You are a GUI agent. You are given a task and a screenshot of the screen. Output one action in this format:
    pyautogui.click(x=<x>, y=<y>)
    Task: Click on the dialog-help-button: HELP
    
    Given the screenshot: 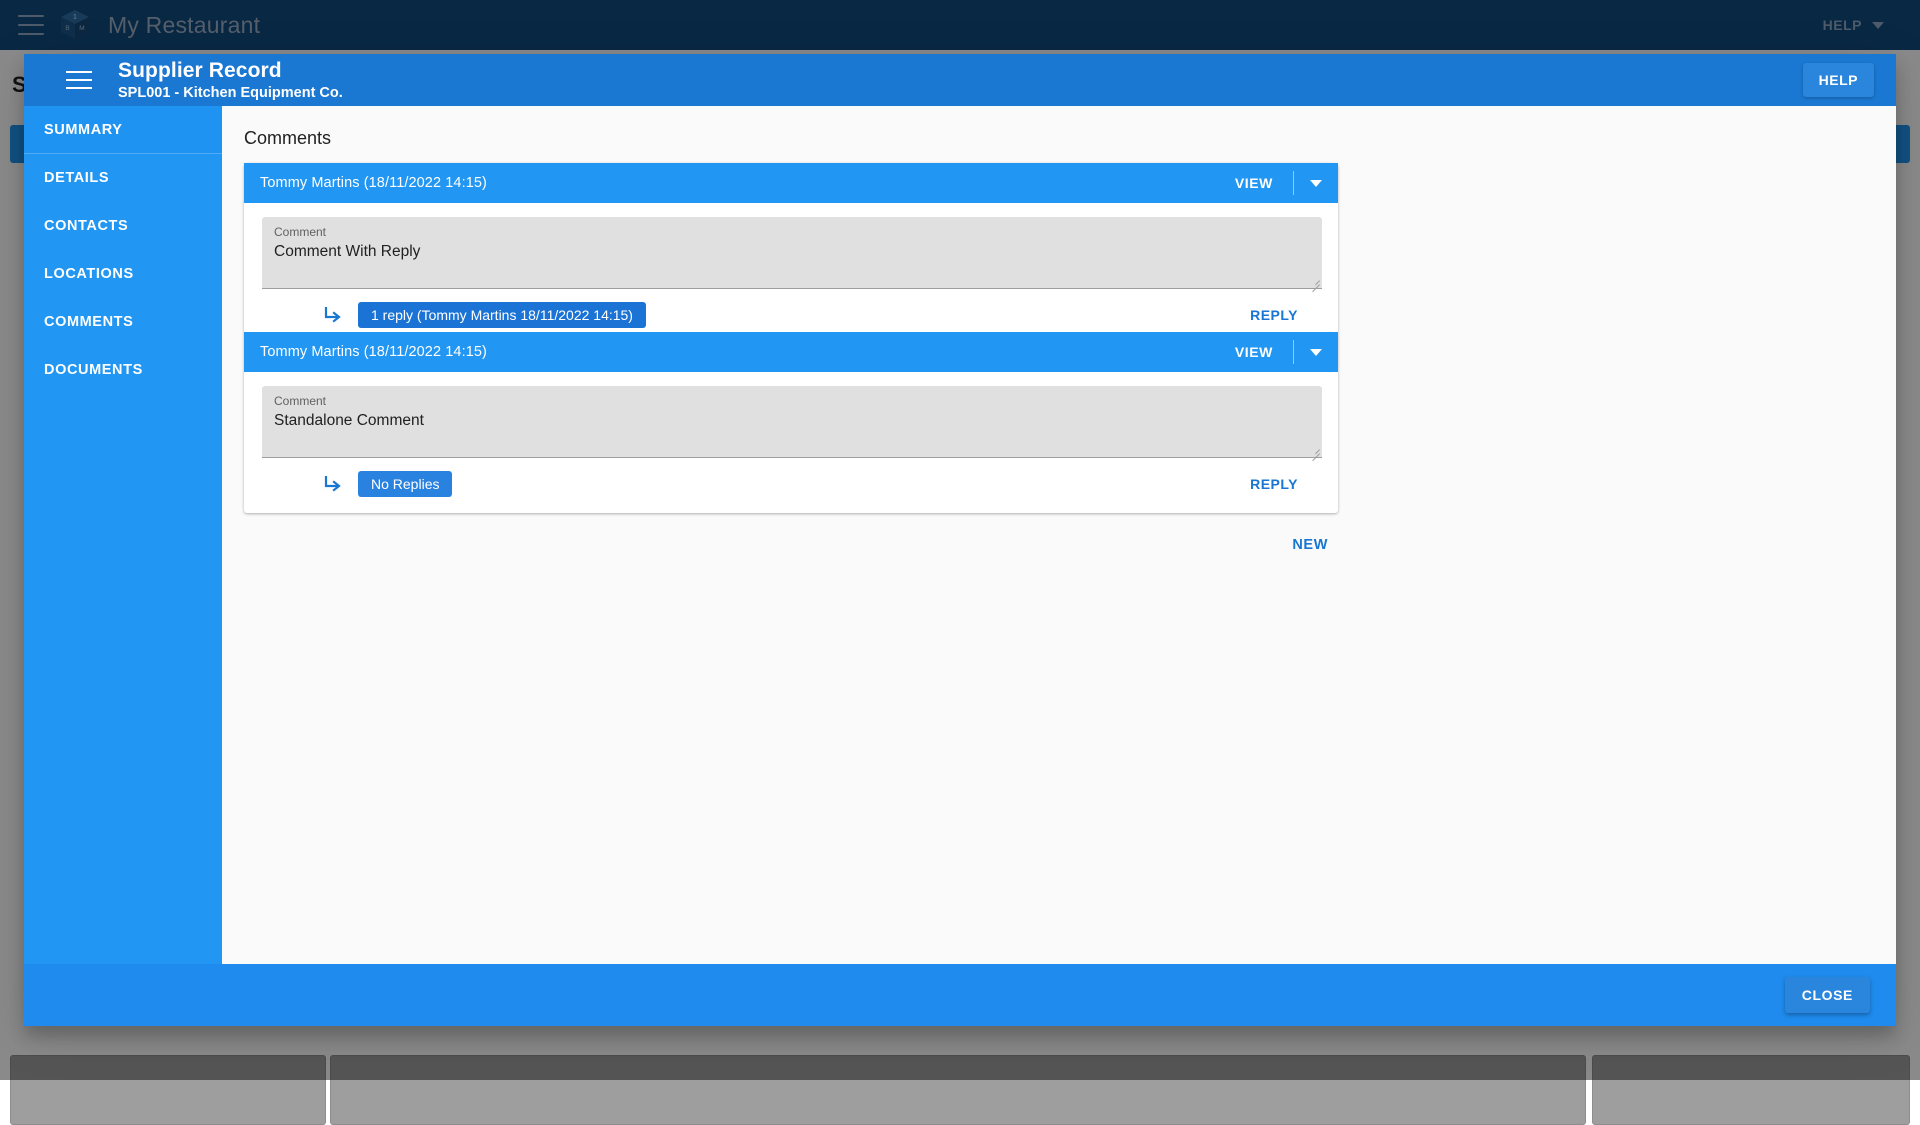 What is the action you would take?
    pyautogui.click(x=1838, y=80)
    